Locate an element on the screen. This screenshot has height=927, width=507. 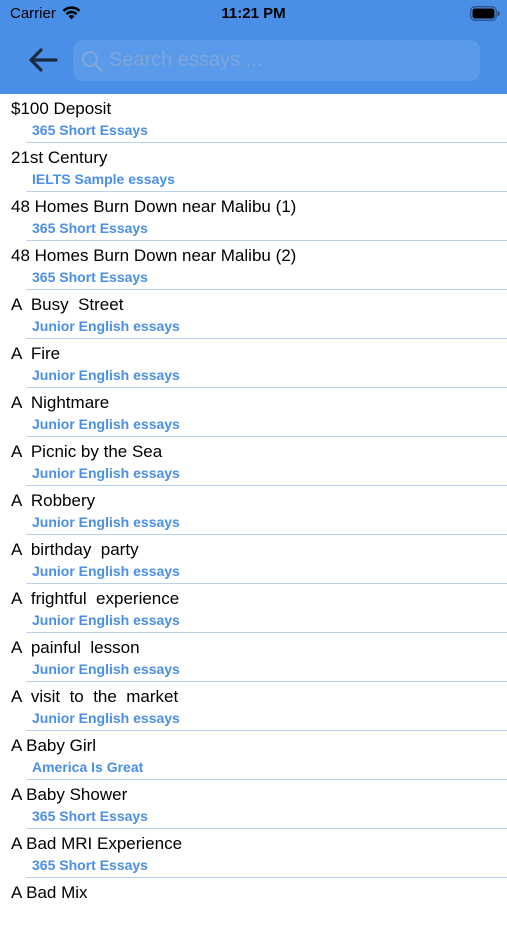
navigation-header: Carrier 11:21 PM is located at coordinates (253, 47).